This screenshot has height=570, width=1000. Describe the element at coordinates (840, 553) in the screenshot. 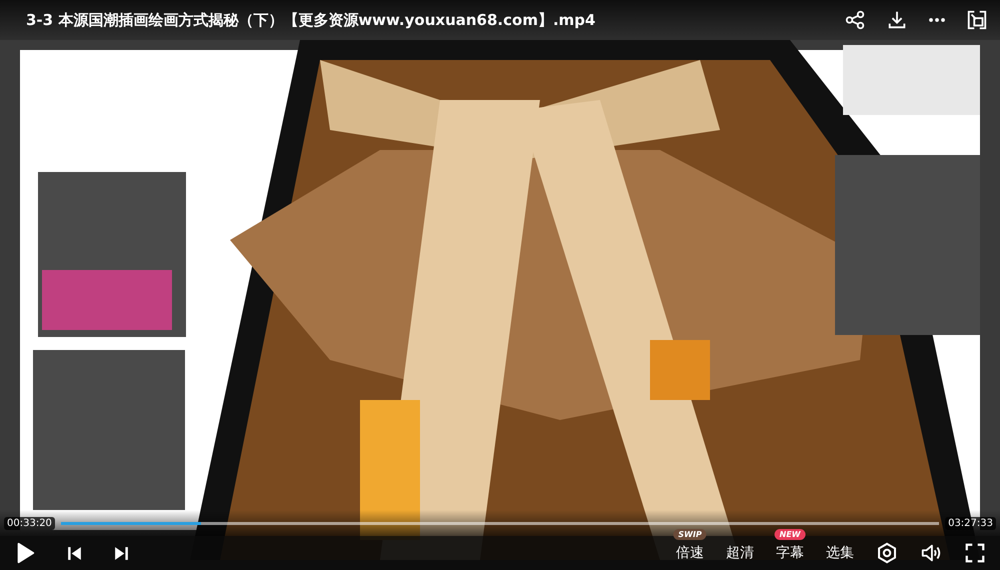

I see `player-option: 选集` at that location.